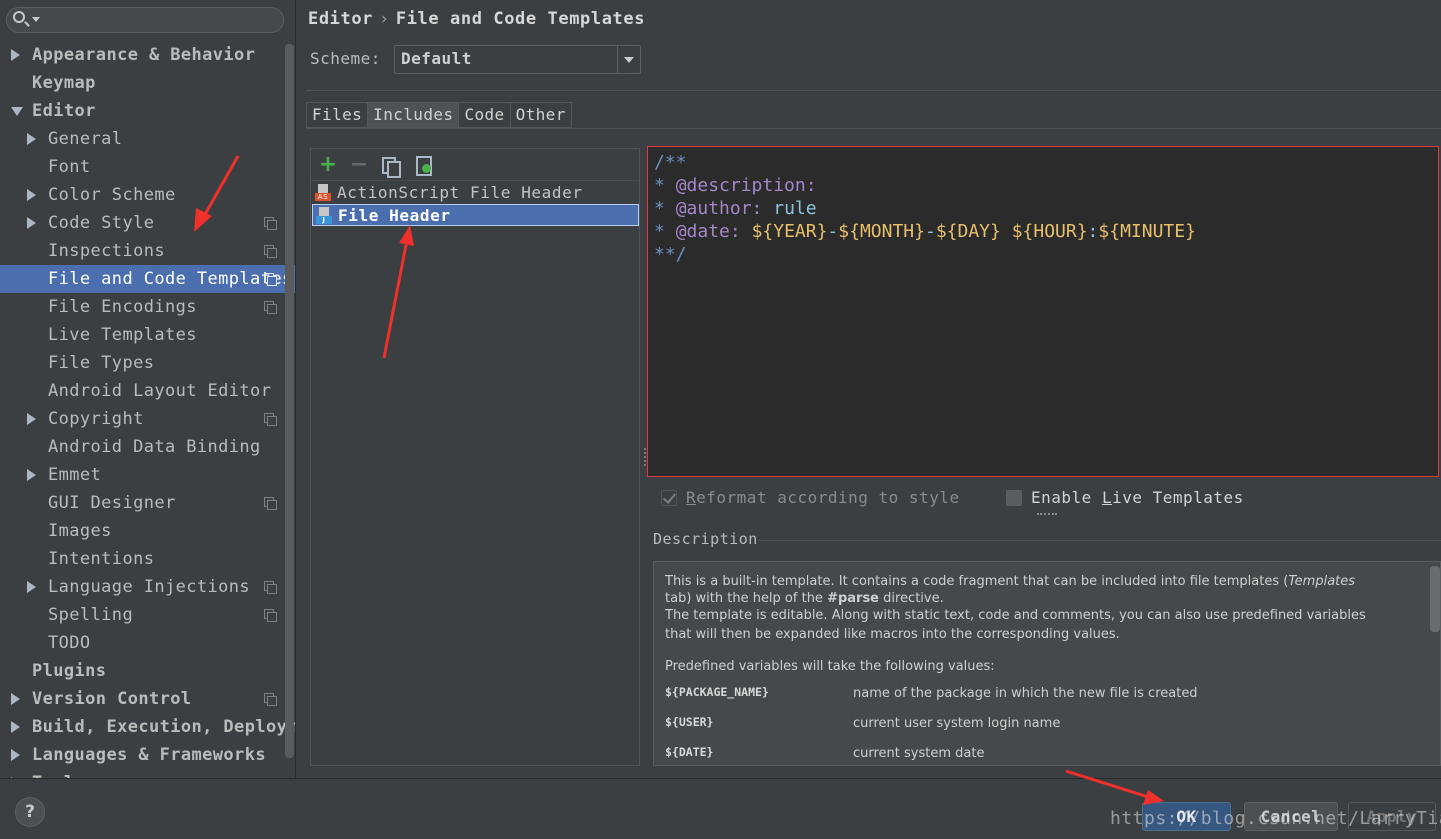 The height and width of the screenshot is (839, 1441). I want to click on sidebar-item-editor: Editor, so click(147, 111).